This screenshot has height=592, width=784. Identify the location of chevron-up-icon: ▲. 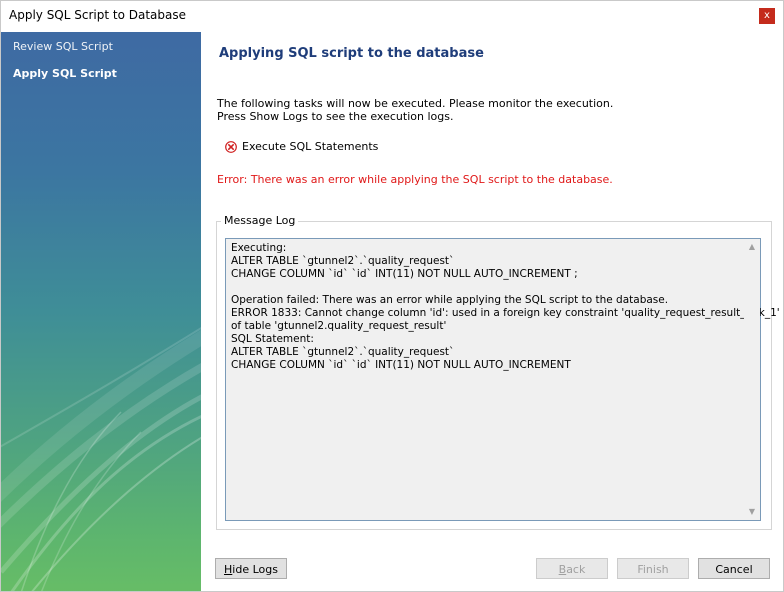
(752, 247).